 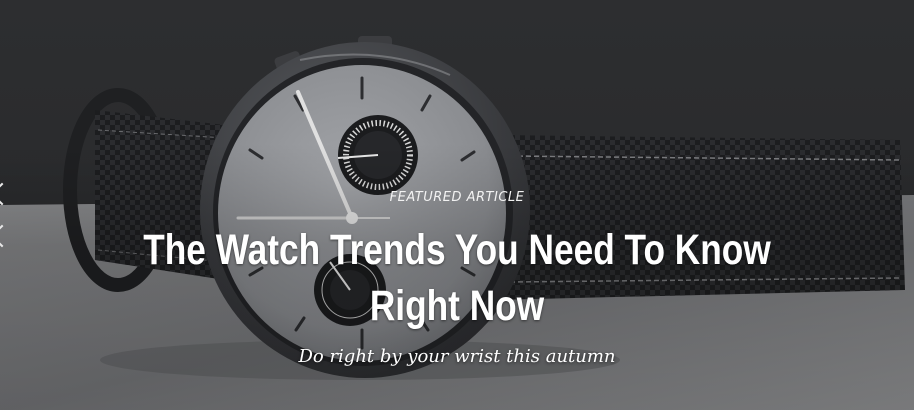 What do you see at coordinates (457, 197) in the screenshot?
I see `featured-article-kicker: FEATURED ARTICLE` at bounding box center [457, 197].